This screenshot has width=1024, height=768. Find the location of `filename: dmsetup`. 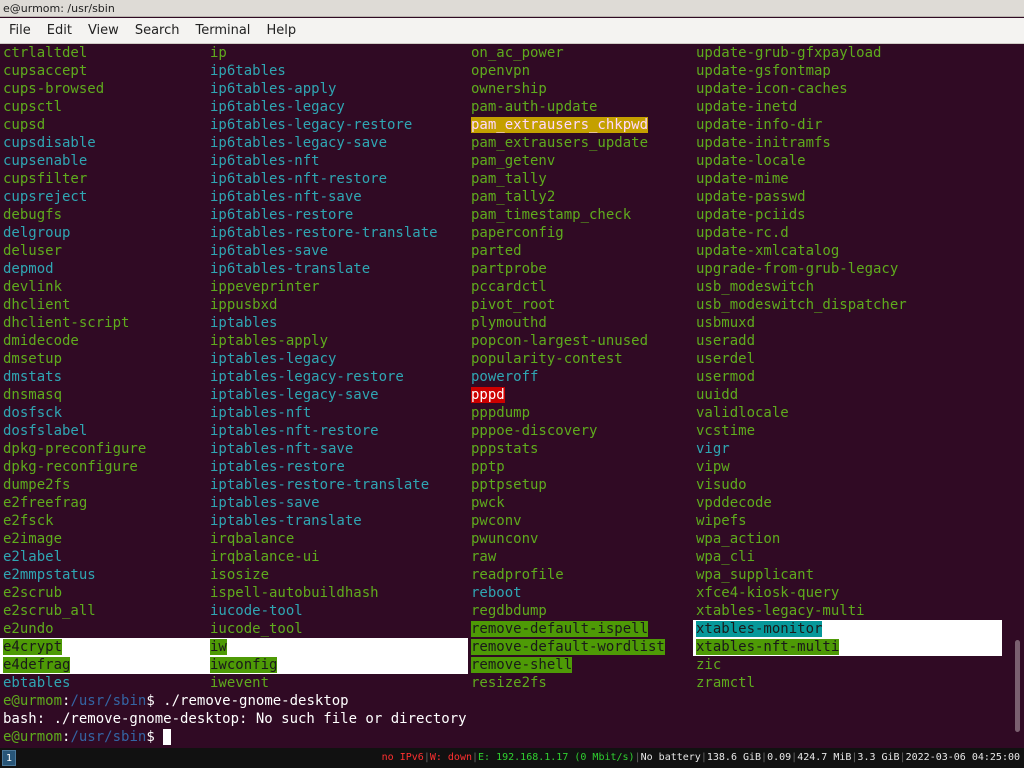

filename: dmsetup is located at coordinates (33, 359).